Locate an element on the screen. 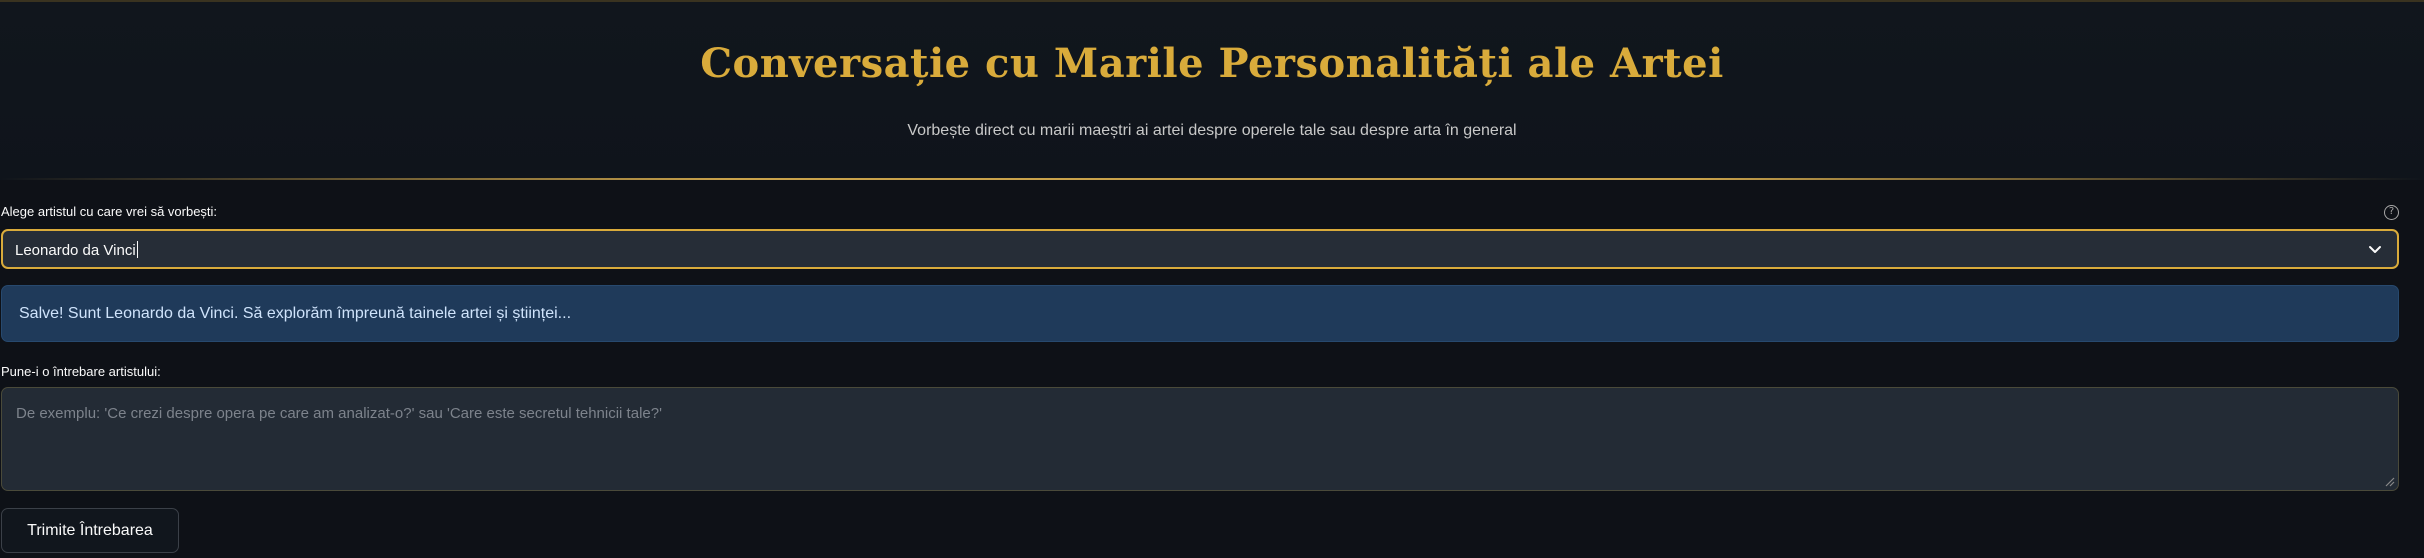 The width and height of the screenshot is (2424, 558). resize-handle-icon is located at coordinates (2389, 481).